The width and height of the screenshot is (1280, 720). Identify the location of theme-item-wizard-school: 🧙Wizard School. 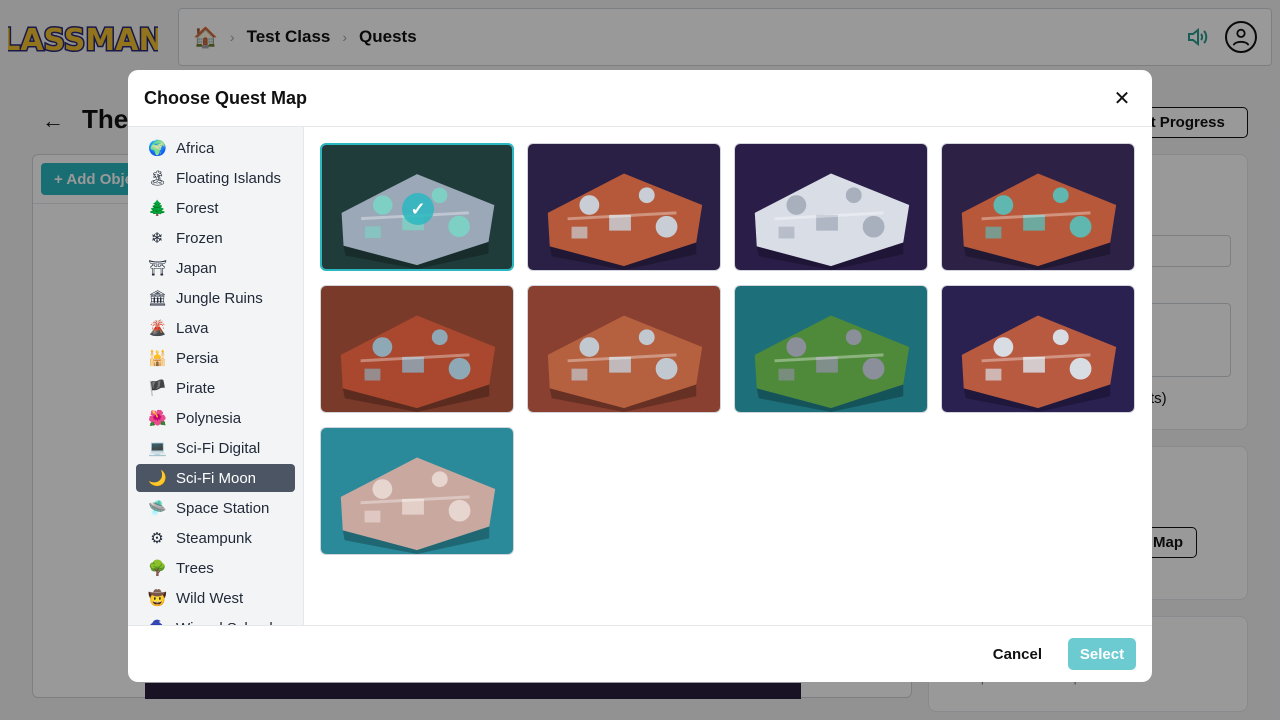
(215, 620).